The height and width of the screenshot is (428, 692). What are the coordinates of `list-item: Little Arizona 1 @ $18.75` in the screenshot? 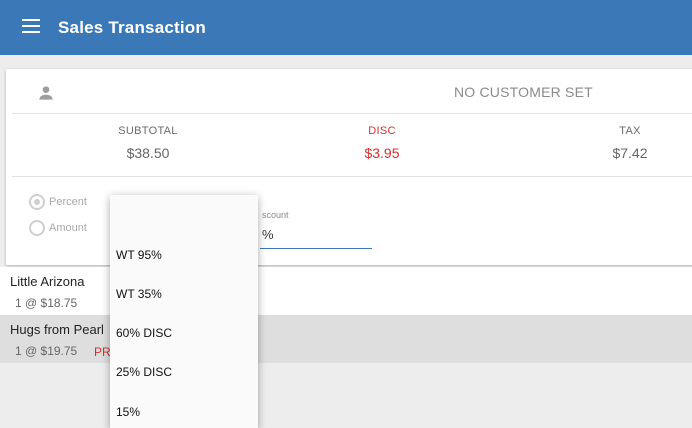 It's located at (346, 291).